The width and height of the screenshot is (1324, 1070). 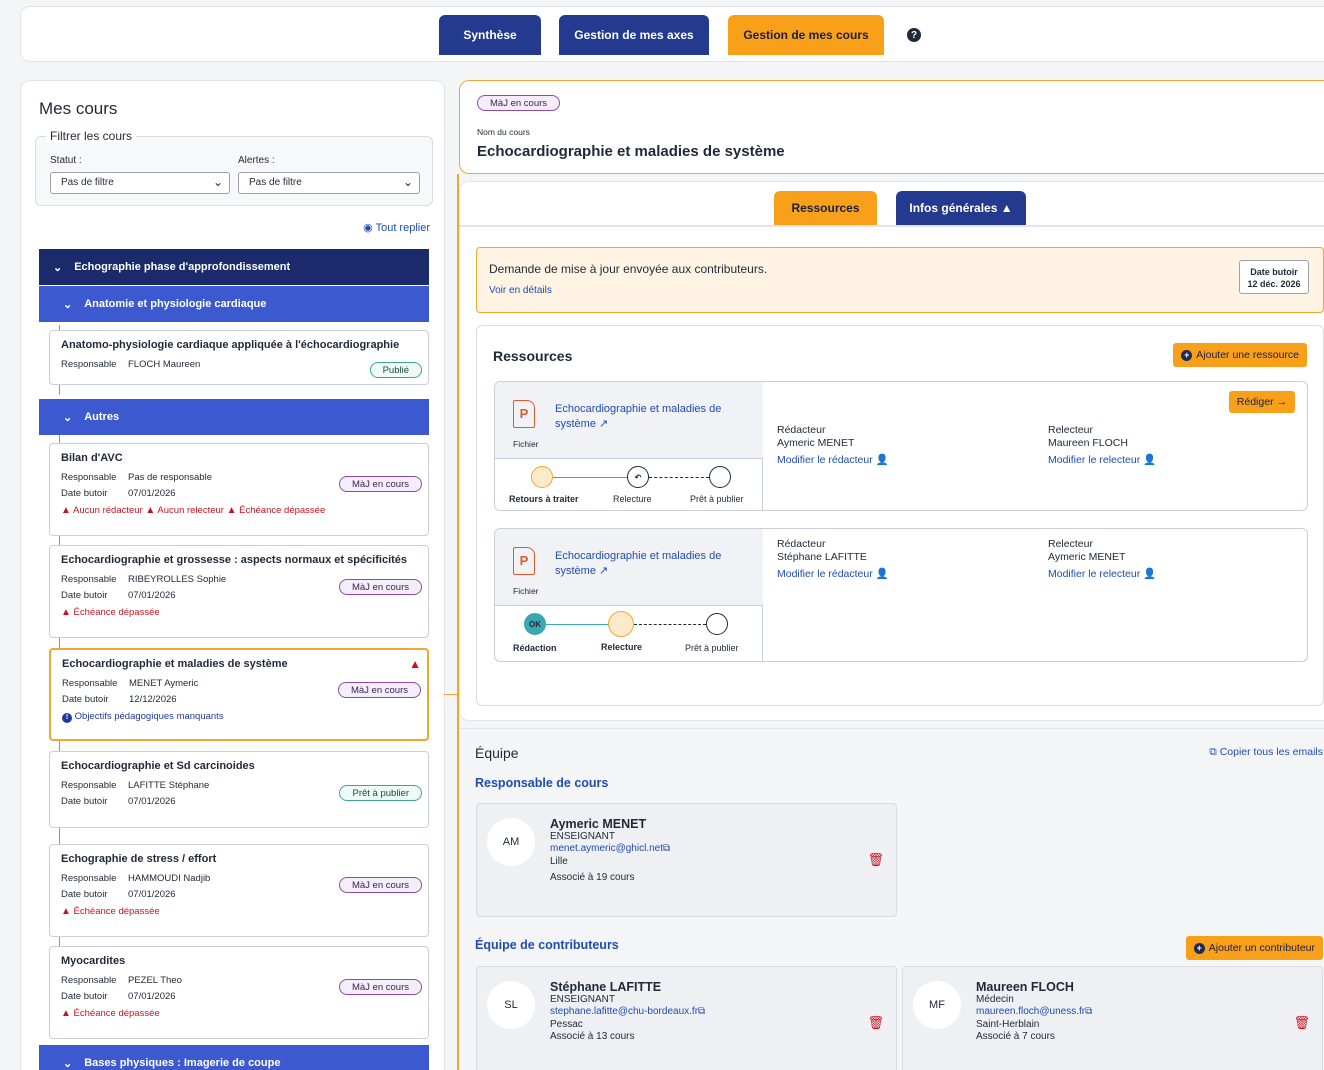 What do you see at coordinates (524, 561) in the screenshot?
I see `pdf-file-icon: P` at bounding box center [524, 561].